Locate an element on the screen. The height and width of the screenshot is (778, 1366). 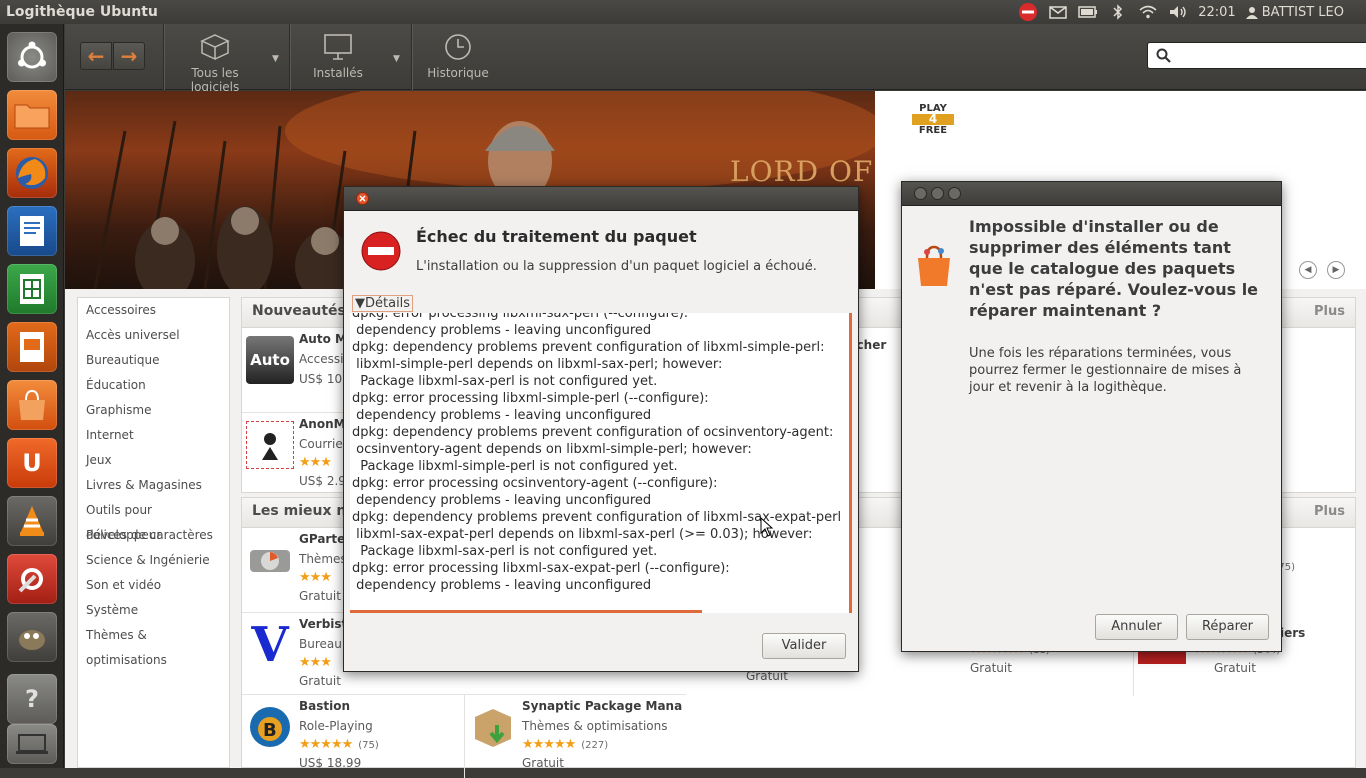
verbiste-icon: V is located at coordinates (270, 645).